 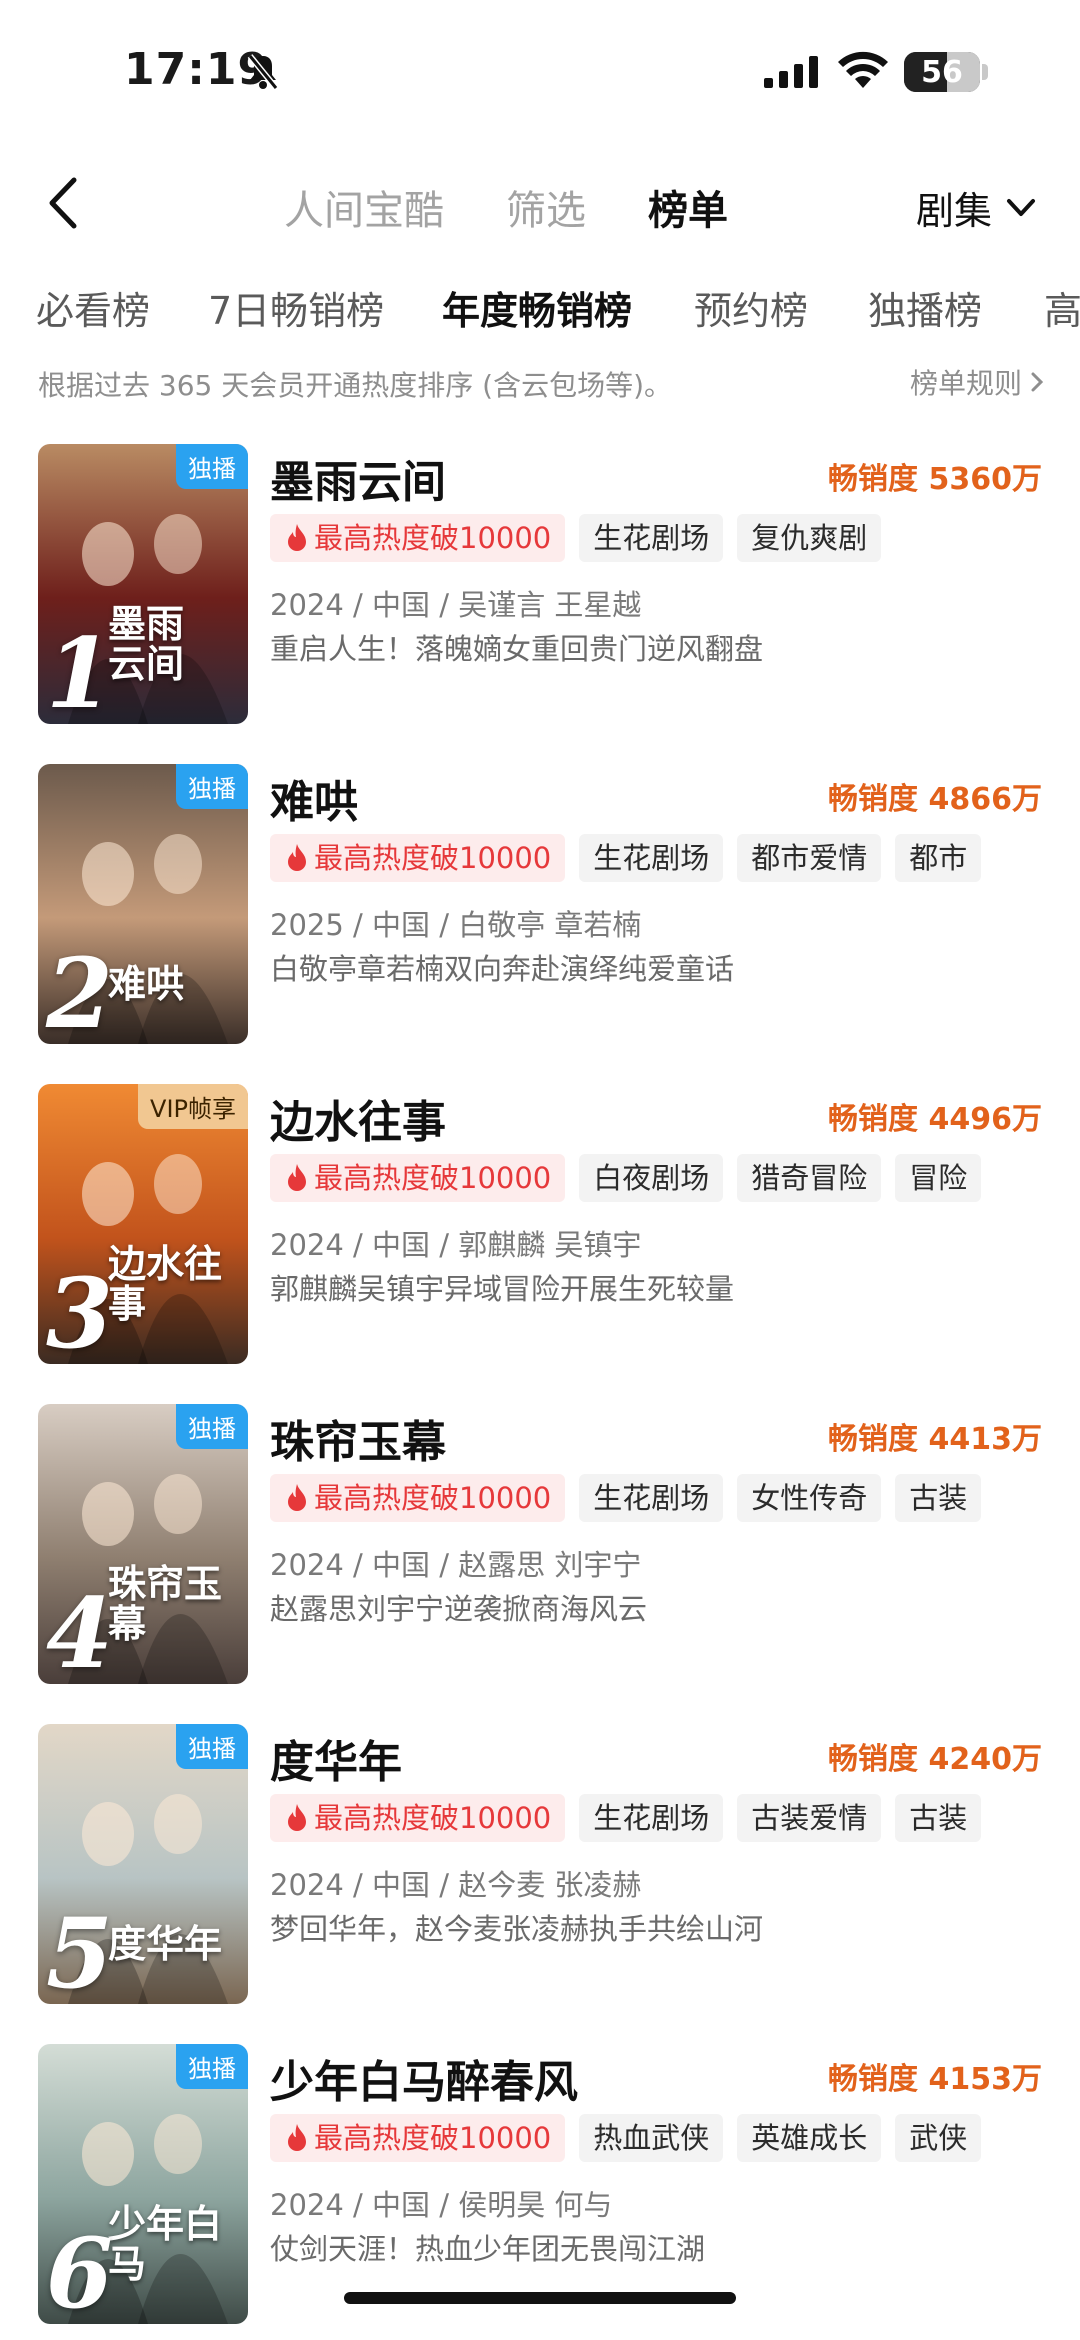 What do you see at coordinates (314, 798) in the screenshot?
I see `drama-title: 难哄` at bounding box center [314, 798].